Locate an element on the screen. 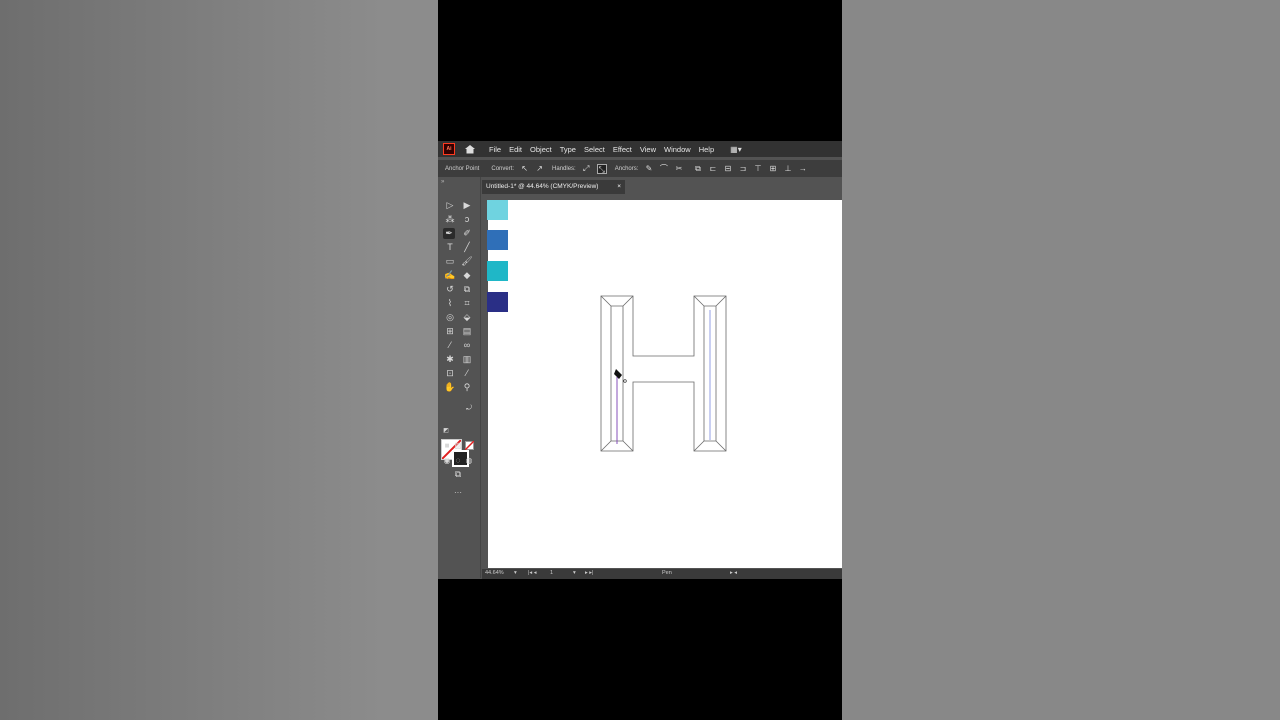 The height and width of the screenshot is (720, 1280). align-bottom-icon: ⊥ is located at coordinates (787, 168).